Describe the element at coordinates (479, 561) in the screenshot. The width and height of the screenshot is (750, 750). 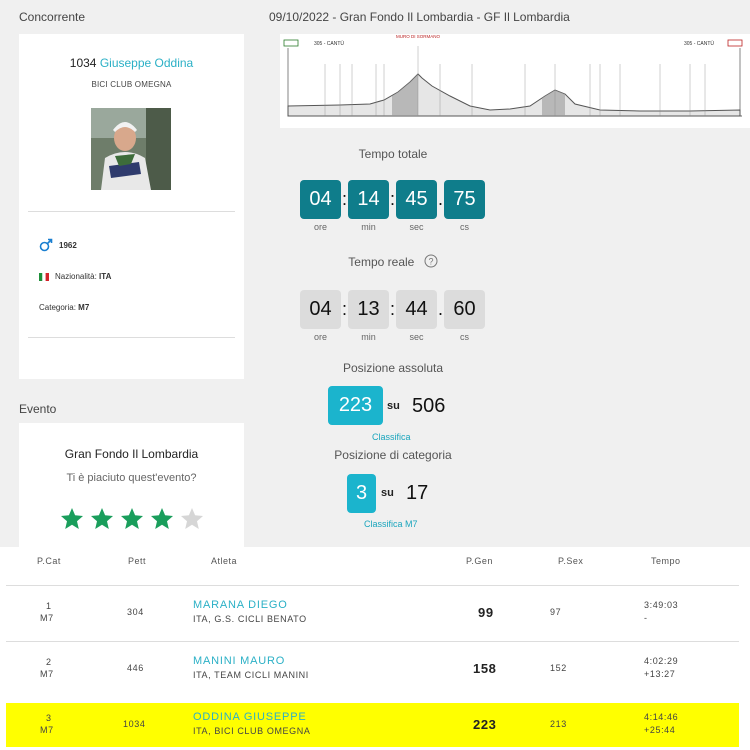
I see `col-header-pgen: P.Gen` at that location.